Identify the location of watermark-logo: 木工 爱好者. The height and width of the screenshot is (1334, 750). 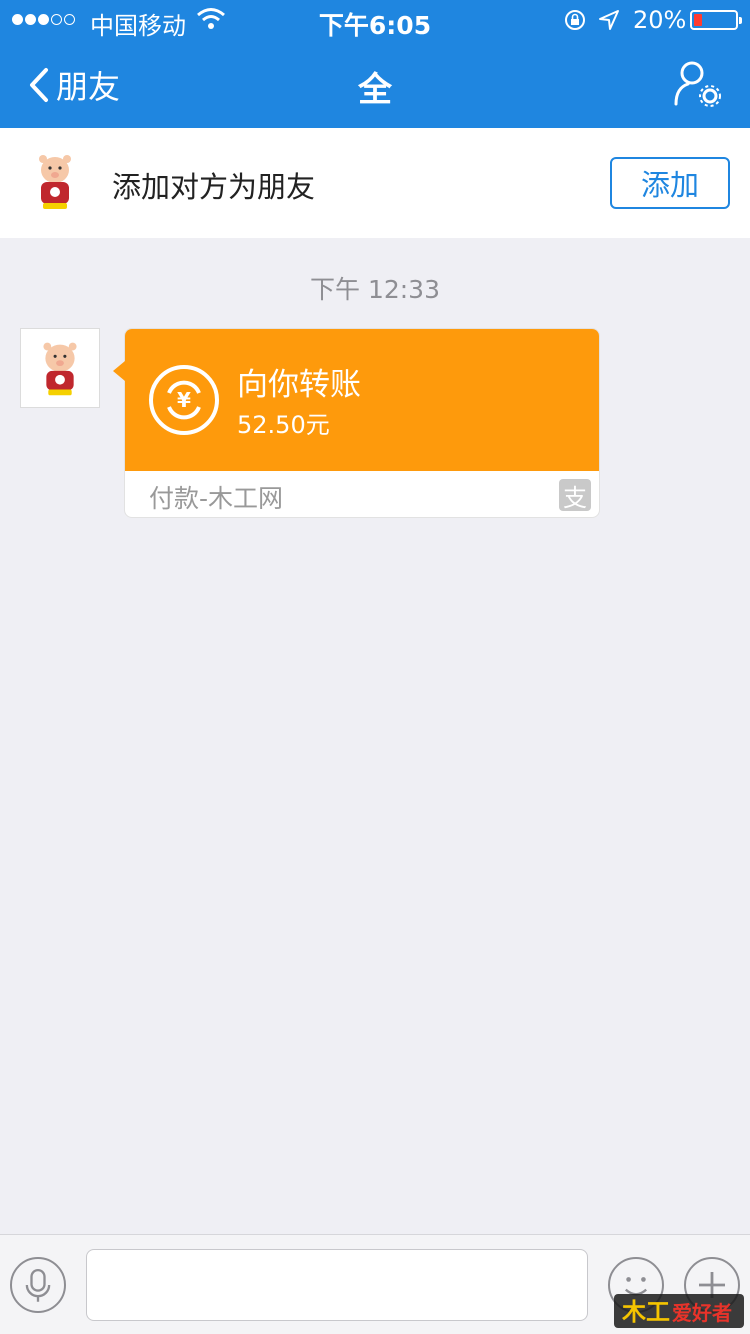
(679, 1311).